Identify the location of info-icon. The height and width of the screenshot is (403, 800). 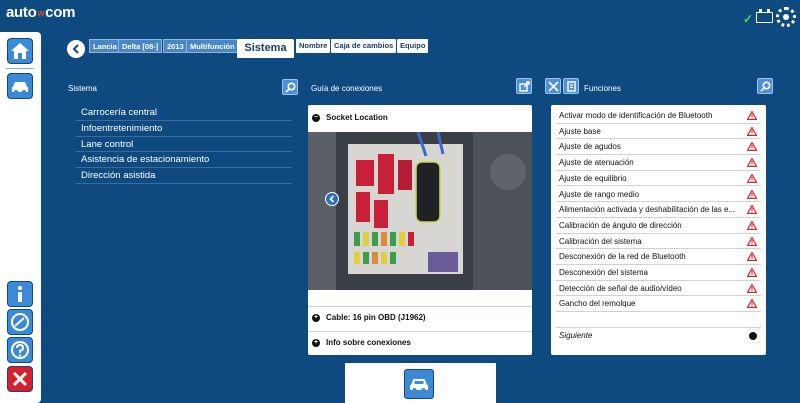
(20, 294).